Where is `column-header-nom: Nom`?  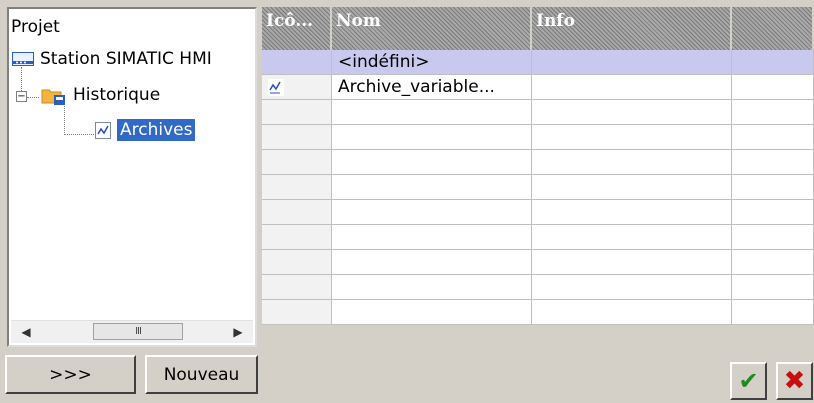
column-header-nom: Nom is located at coordinates (432, 28).